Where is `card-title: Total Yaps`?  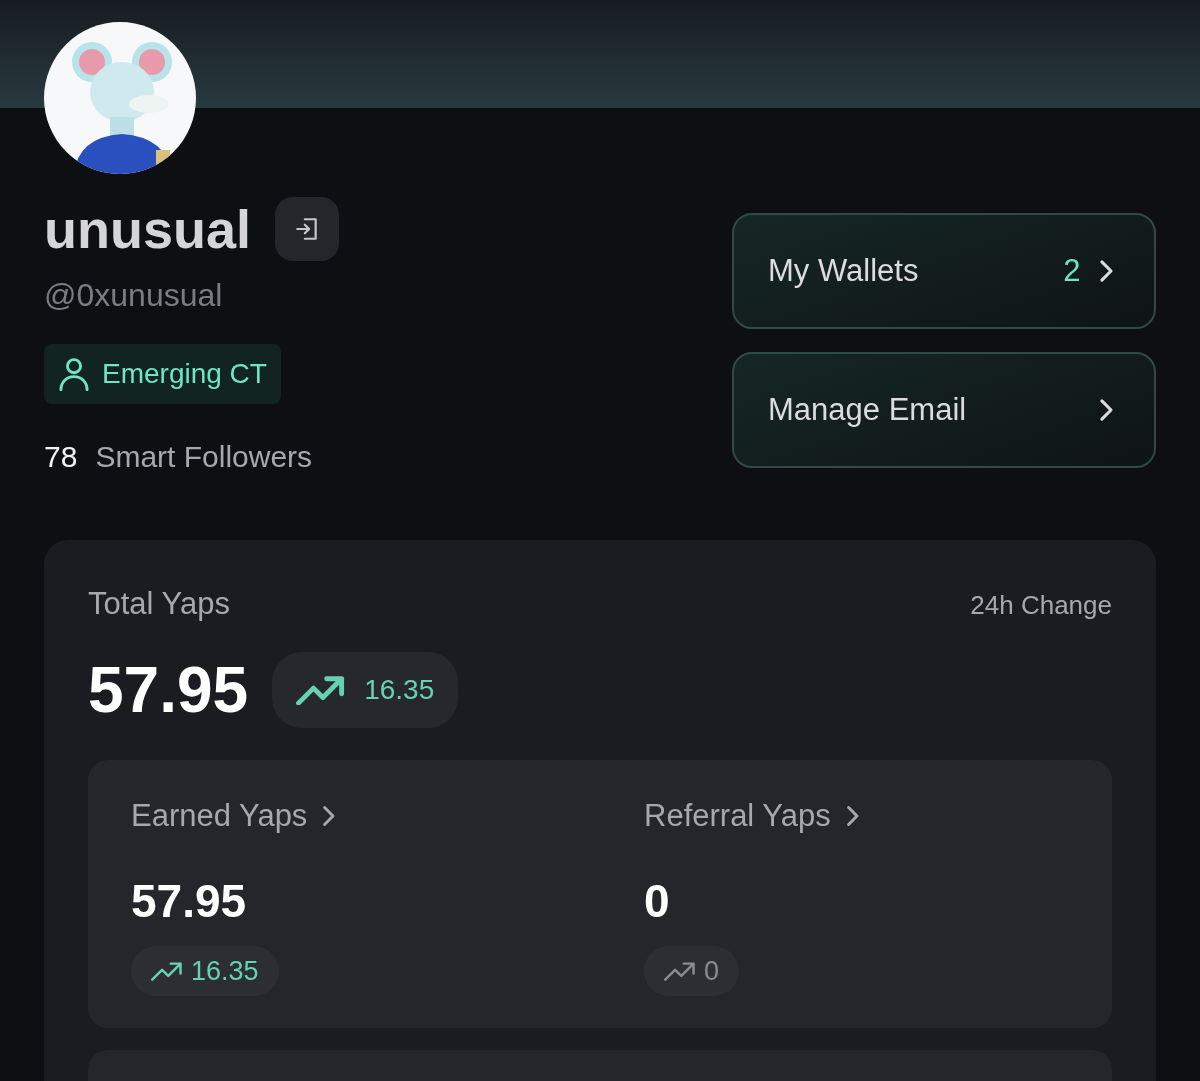 card-title: Total Yaps is located at coordinates (159, 604).